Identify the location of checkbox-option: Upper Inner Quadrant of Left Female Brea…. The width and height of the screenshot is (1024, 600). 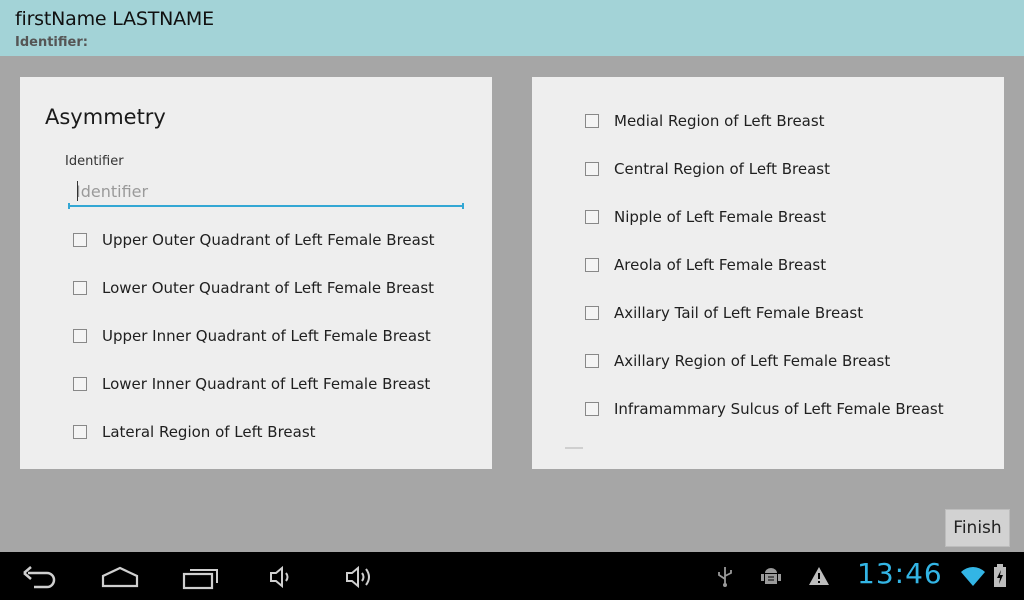
(247, 336).